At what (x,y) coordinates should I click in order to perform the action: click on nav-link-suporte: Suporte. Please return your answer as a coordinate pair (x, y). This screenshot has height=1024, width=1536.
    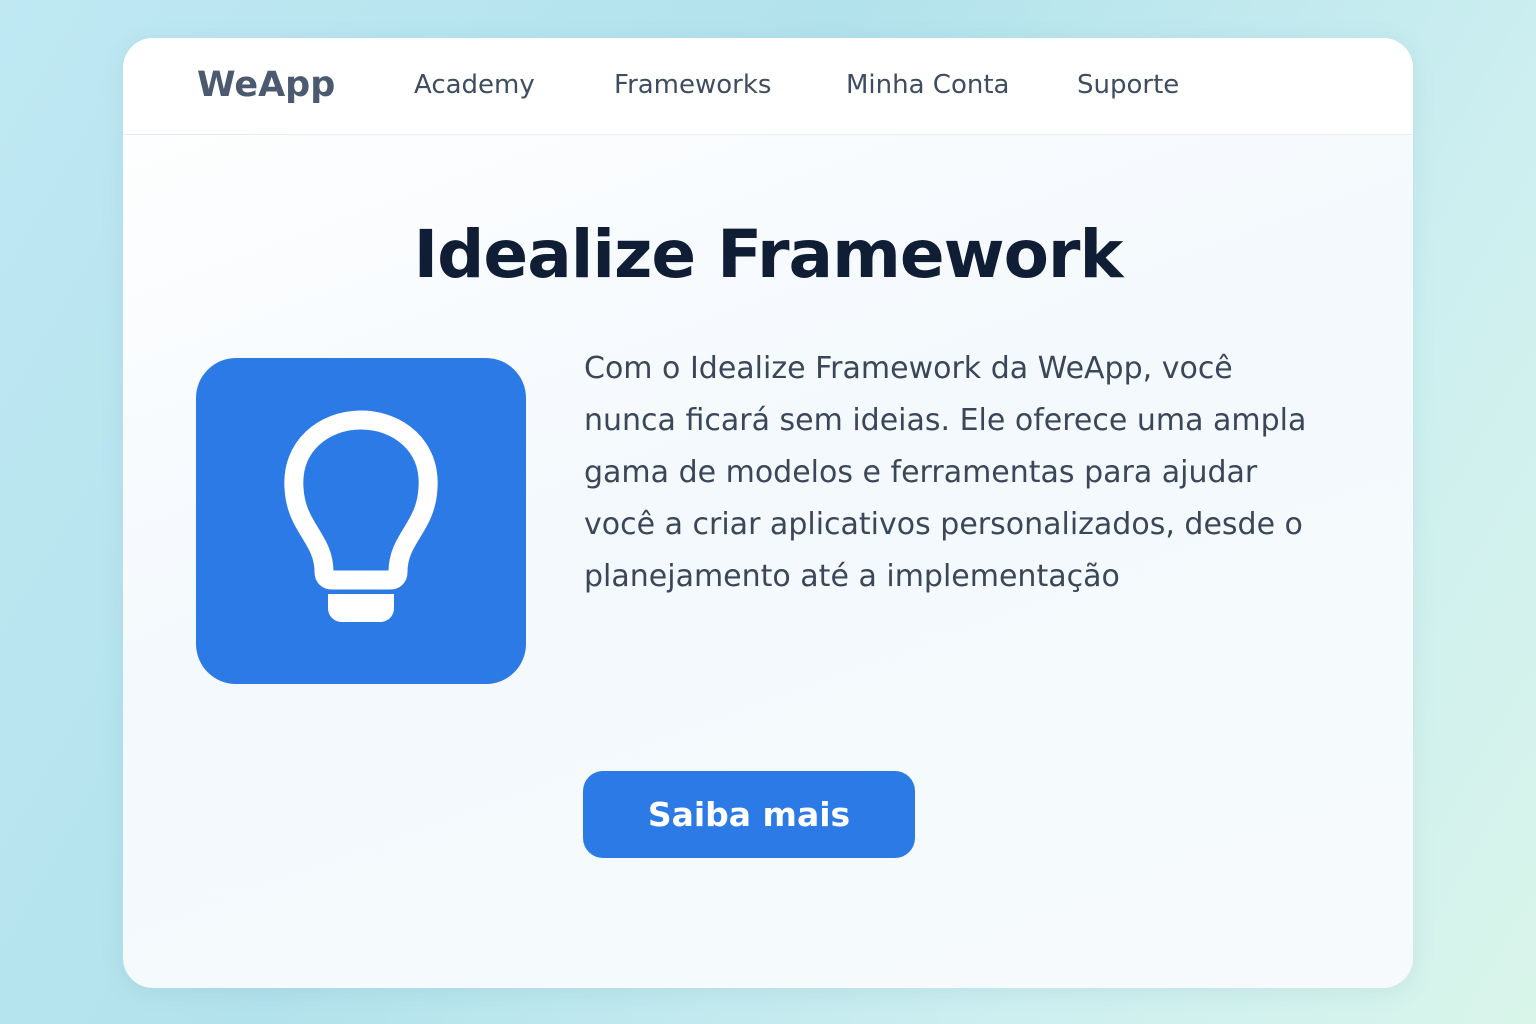
    Looking at the image, I should click on (1128, 85).